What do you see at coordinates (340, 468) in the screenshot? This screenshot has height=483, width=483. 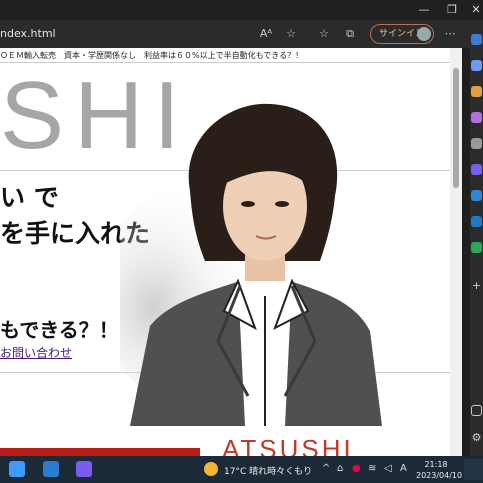 I see `network-icon: ⌂` at bounding box center [340, 468].